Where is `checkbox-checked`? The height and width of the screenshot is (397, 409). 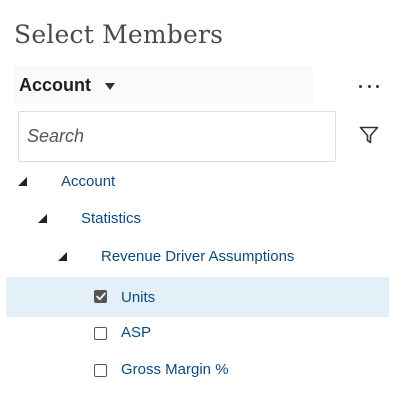
checkbox-checked is located at coordinates (100, 296).